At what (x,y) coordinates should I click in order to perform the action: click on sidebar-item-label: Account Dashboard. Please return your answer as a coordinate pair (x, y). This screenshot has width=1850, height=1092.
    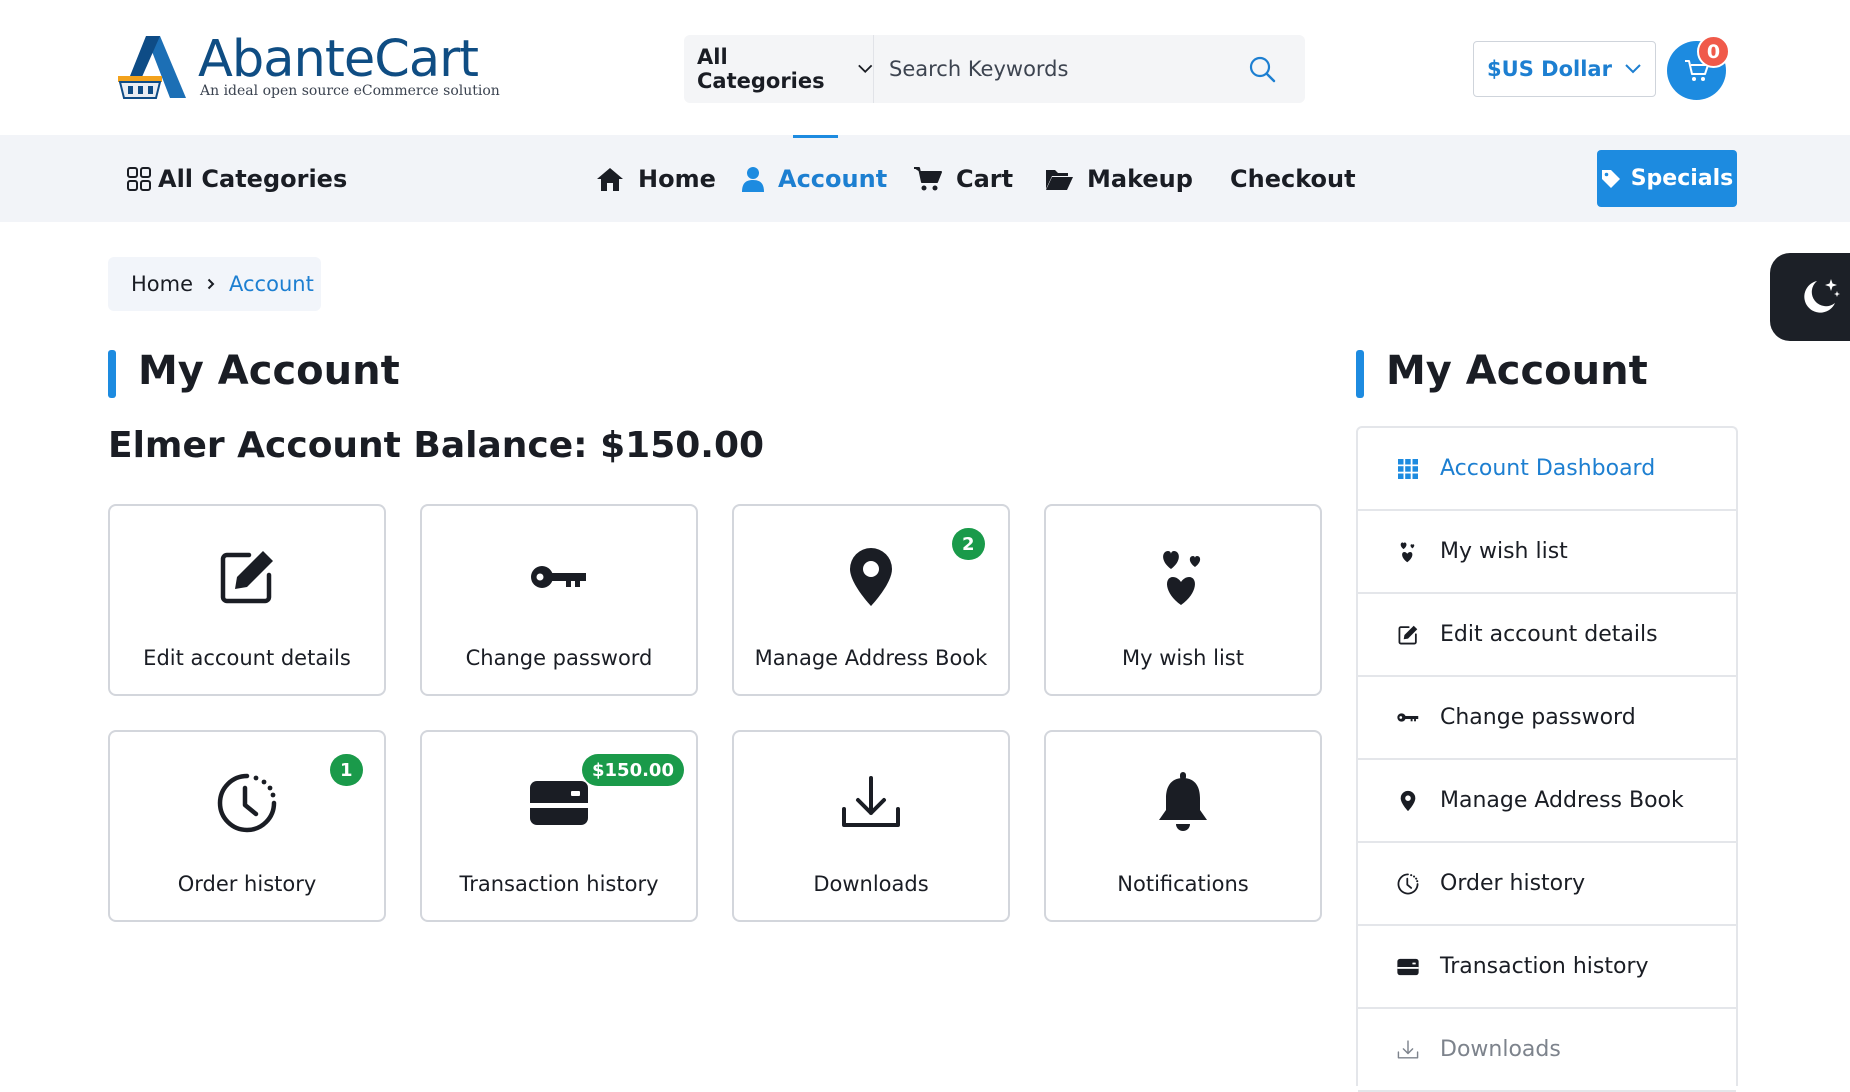
    Looking at the image, I should click on (1548, 468).